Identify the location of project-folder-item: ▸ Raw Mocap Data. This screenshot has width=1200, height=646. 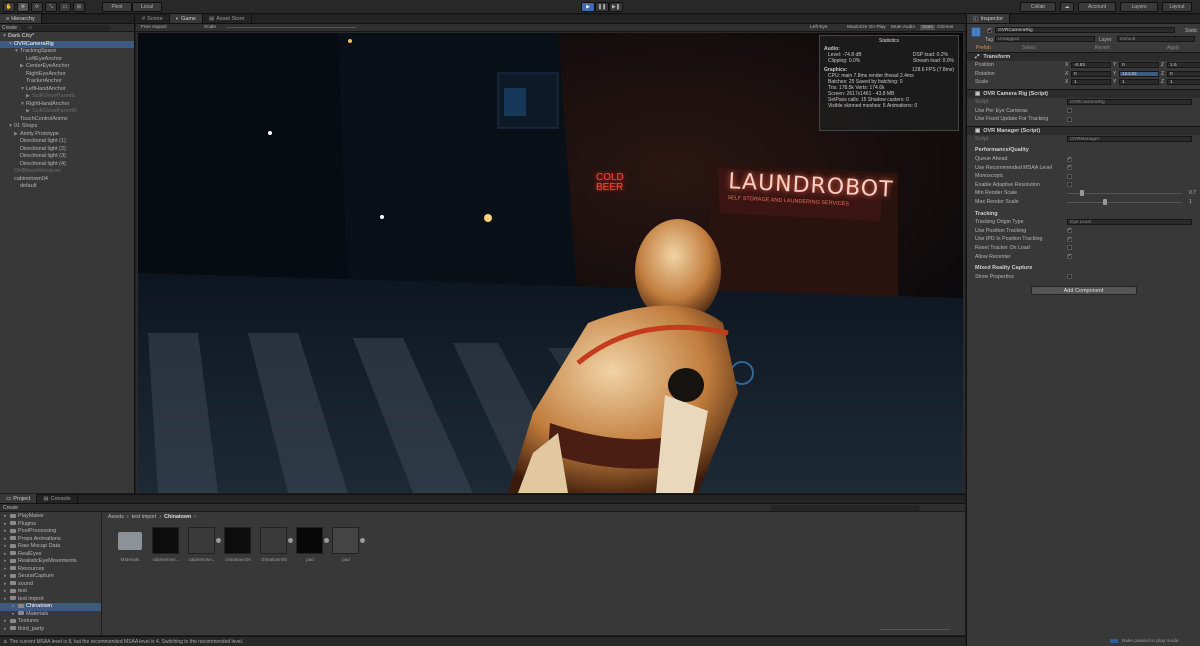
(50, 547).